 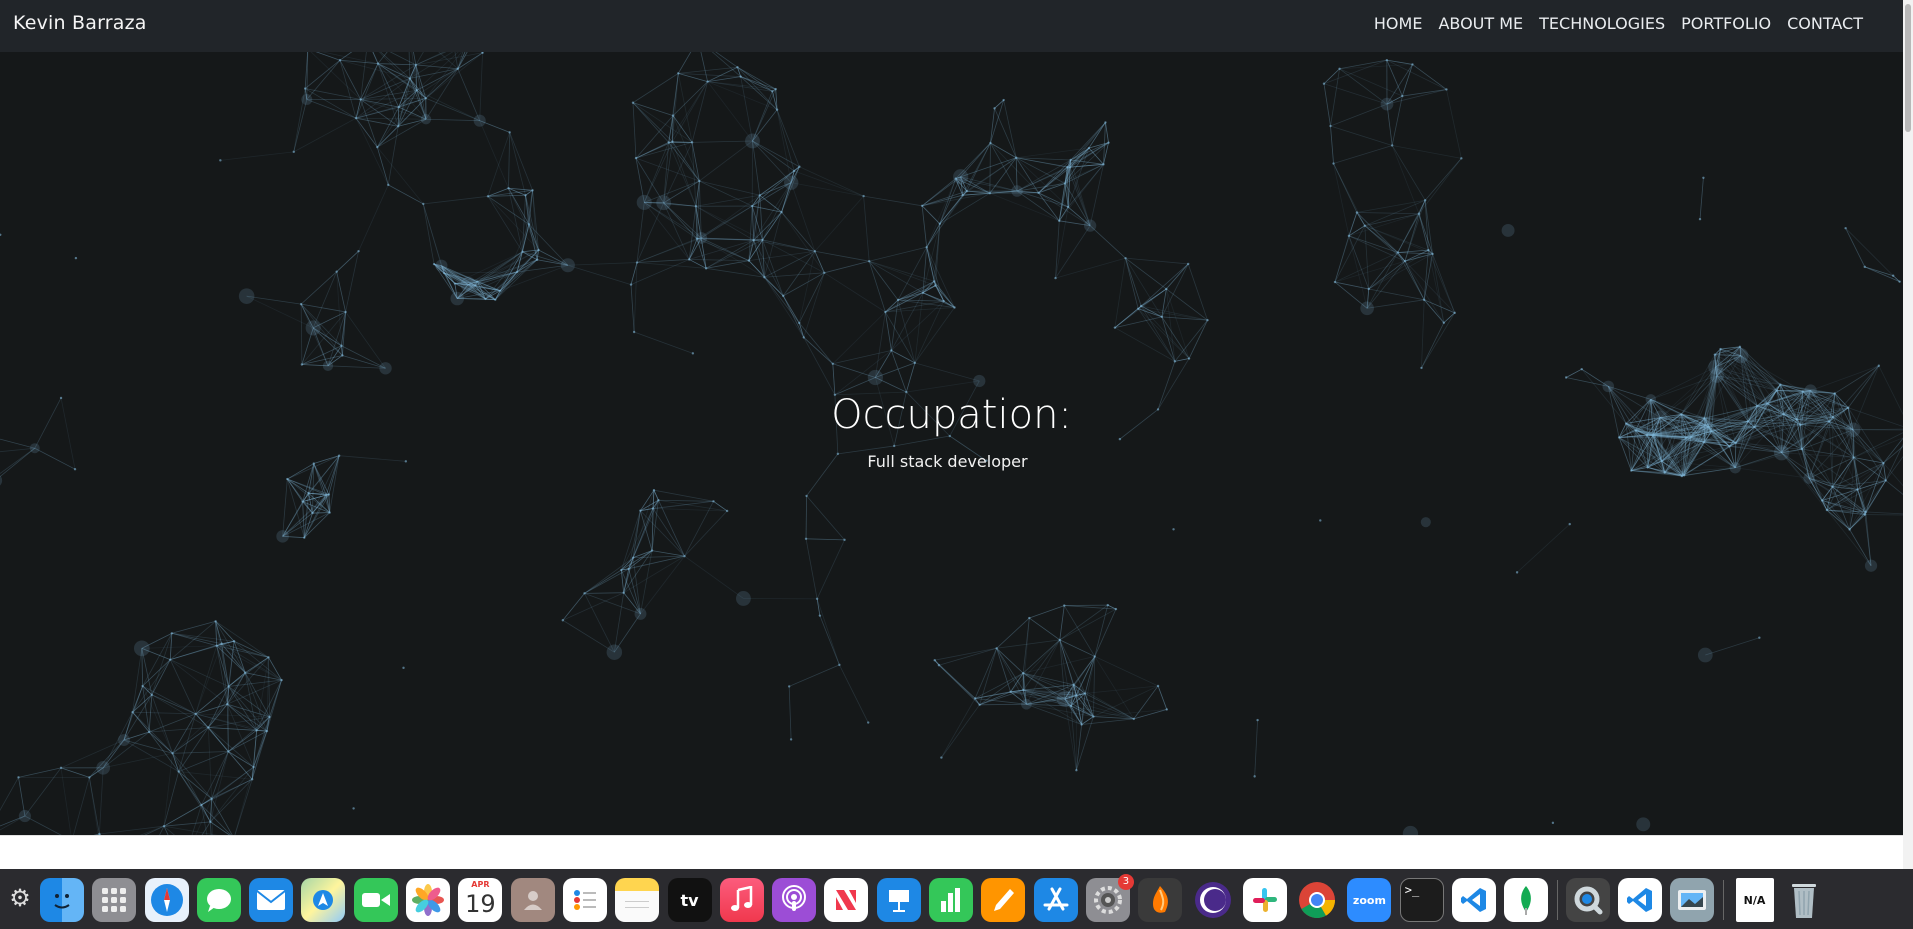 What do you see at coordinates (1264, 900) in the screenshot?
I see `slack-icon` at bounding box center [1264, 900].